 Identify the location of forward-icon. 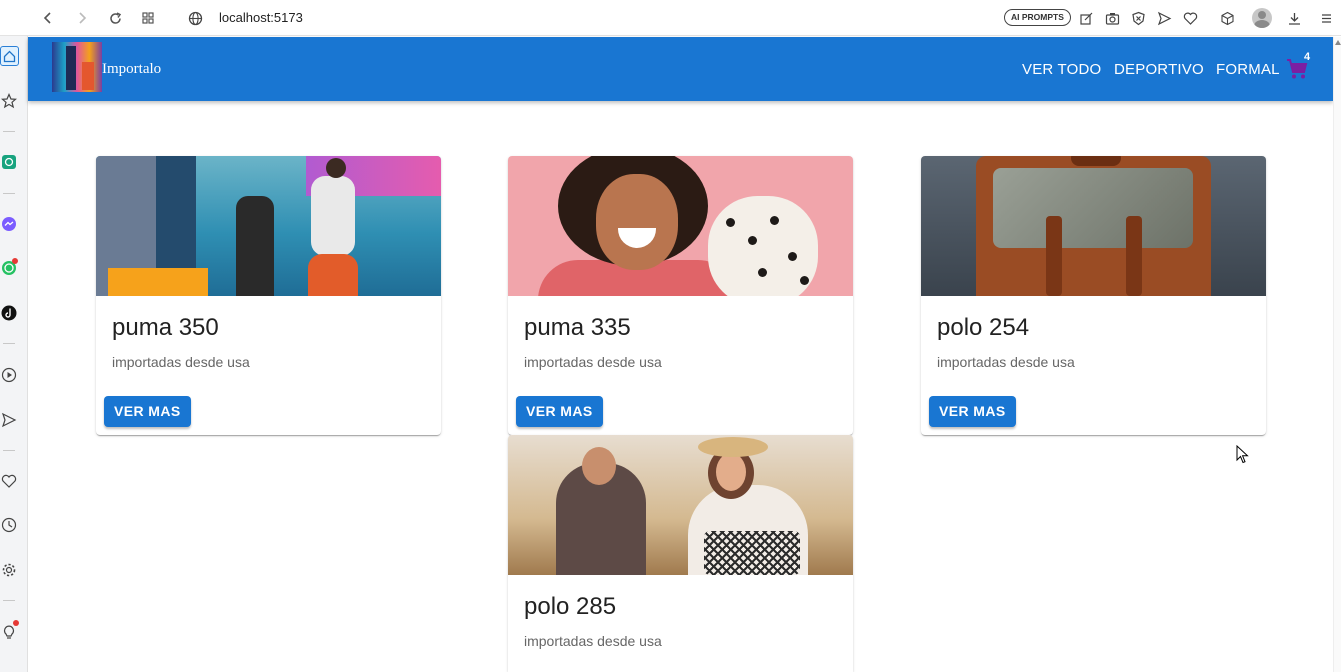
(82, 18).